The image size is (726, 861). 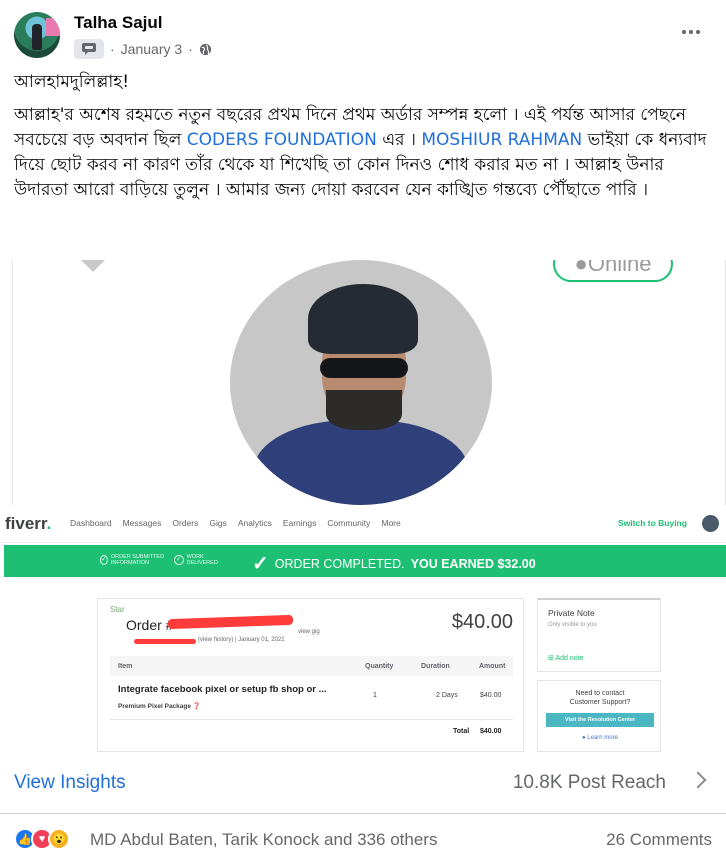 What do you see at coordinates (241, 640) in the screenshot?
I see `order-subtitle: (view history) | January 01, 2021` at bounding box center [241, 640].